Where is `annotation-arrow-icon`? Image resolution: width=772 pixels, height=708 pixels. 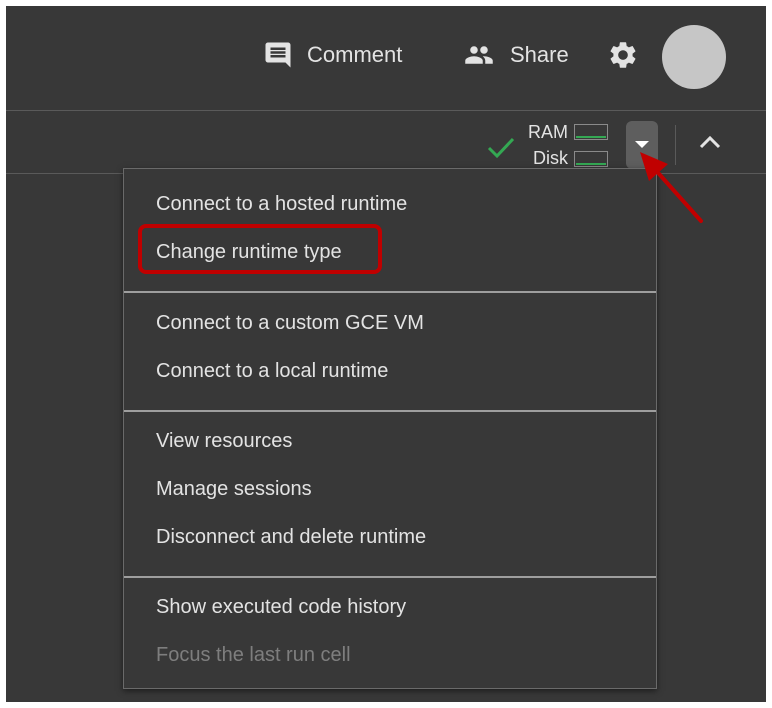
annotation-arrow-icon is located at coordinates (671, 187).